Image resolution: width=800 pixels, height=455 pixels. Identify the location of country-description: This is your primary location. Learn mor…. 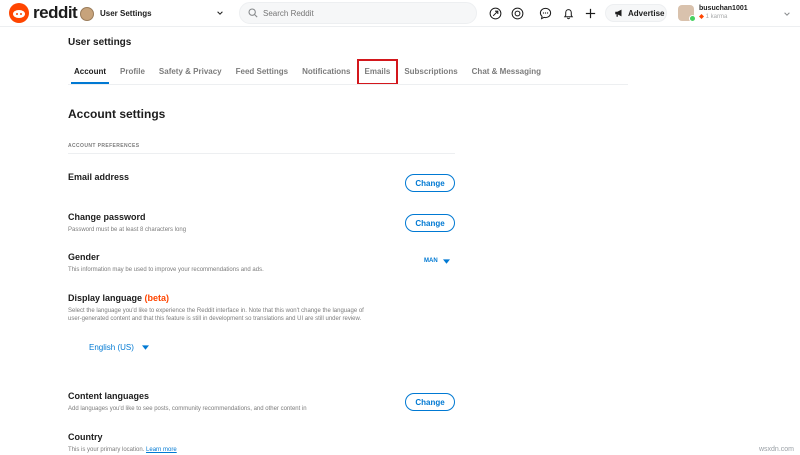
(122, 450).